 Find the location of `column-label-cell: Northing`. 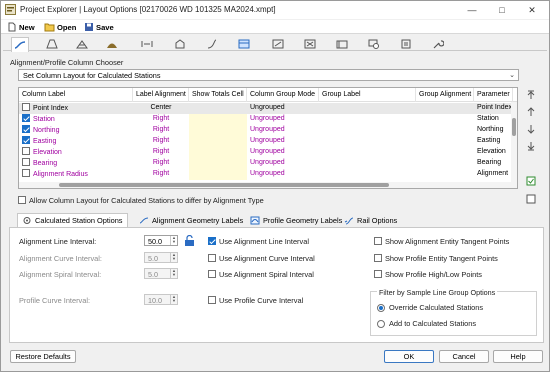

column-label-cell: Northing is located at coordinates (76, 130).